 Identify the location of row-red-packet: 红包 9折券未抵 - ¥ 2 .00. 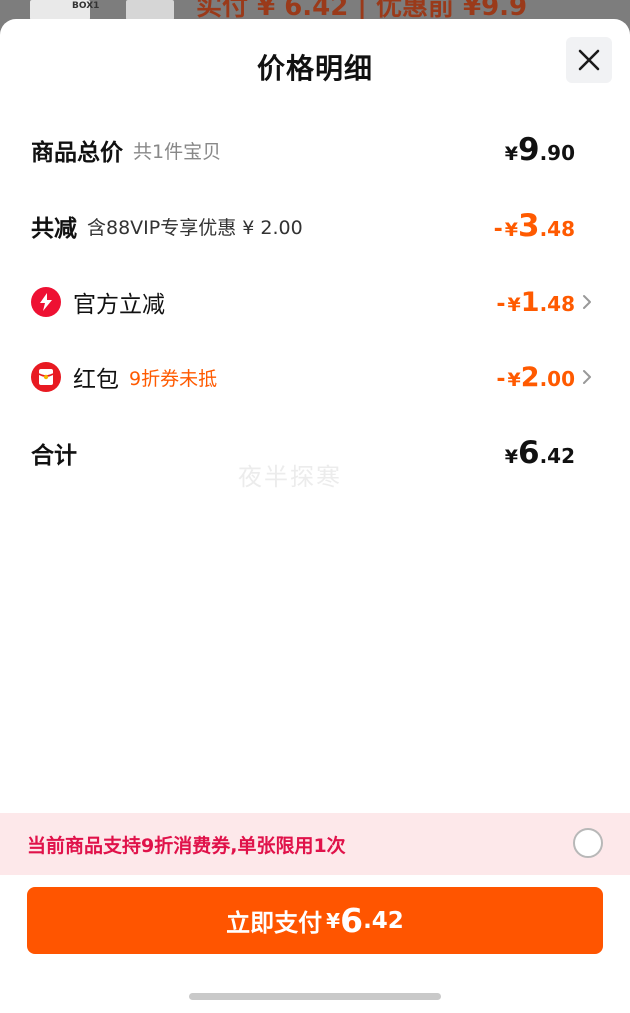
(311, 377).